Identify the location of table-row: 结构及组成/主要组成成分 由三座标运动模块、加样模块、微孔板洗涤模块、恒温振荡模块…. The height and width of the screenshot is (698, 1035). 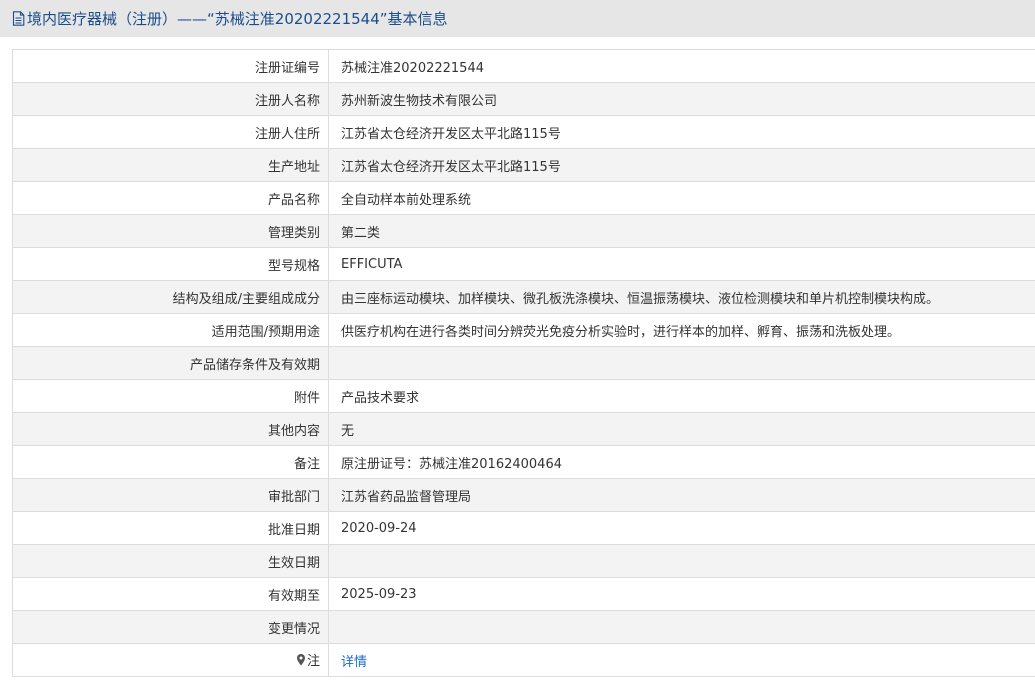
(523, 297).